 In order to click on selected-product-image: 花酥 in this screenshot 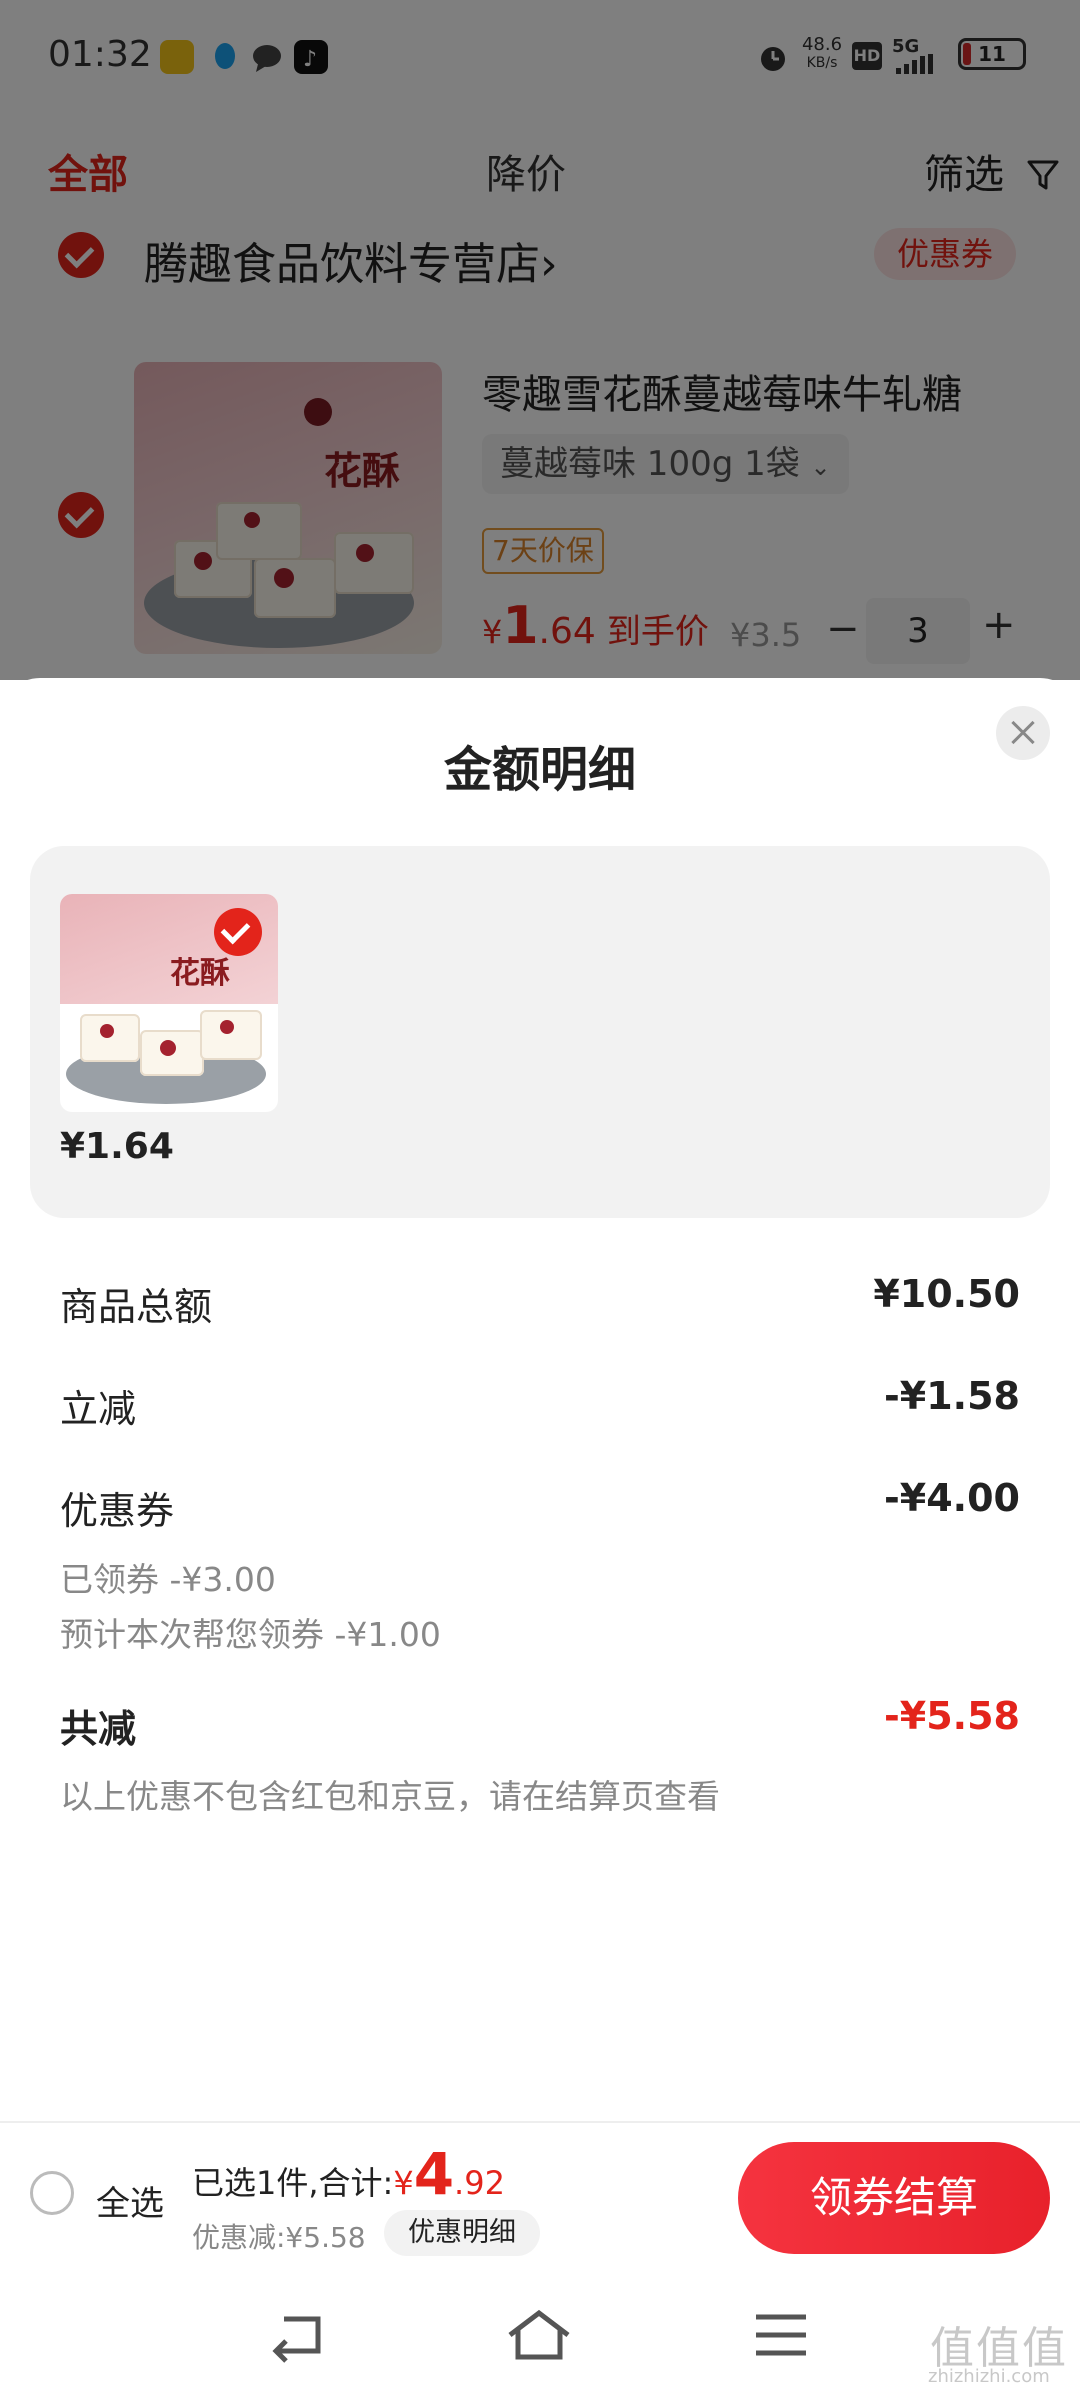, I will do `click(169, 1003)`.